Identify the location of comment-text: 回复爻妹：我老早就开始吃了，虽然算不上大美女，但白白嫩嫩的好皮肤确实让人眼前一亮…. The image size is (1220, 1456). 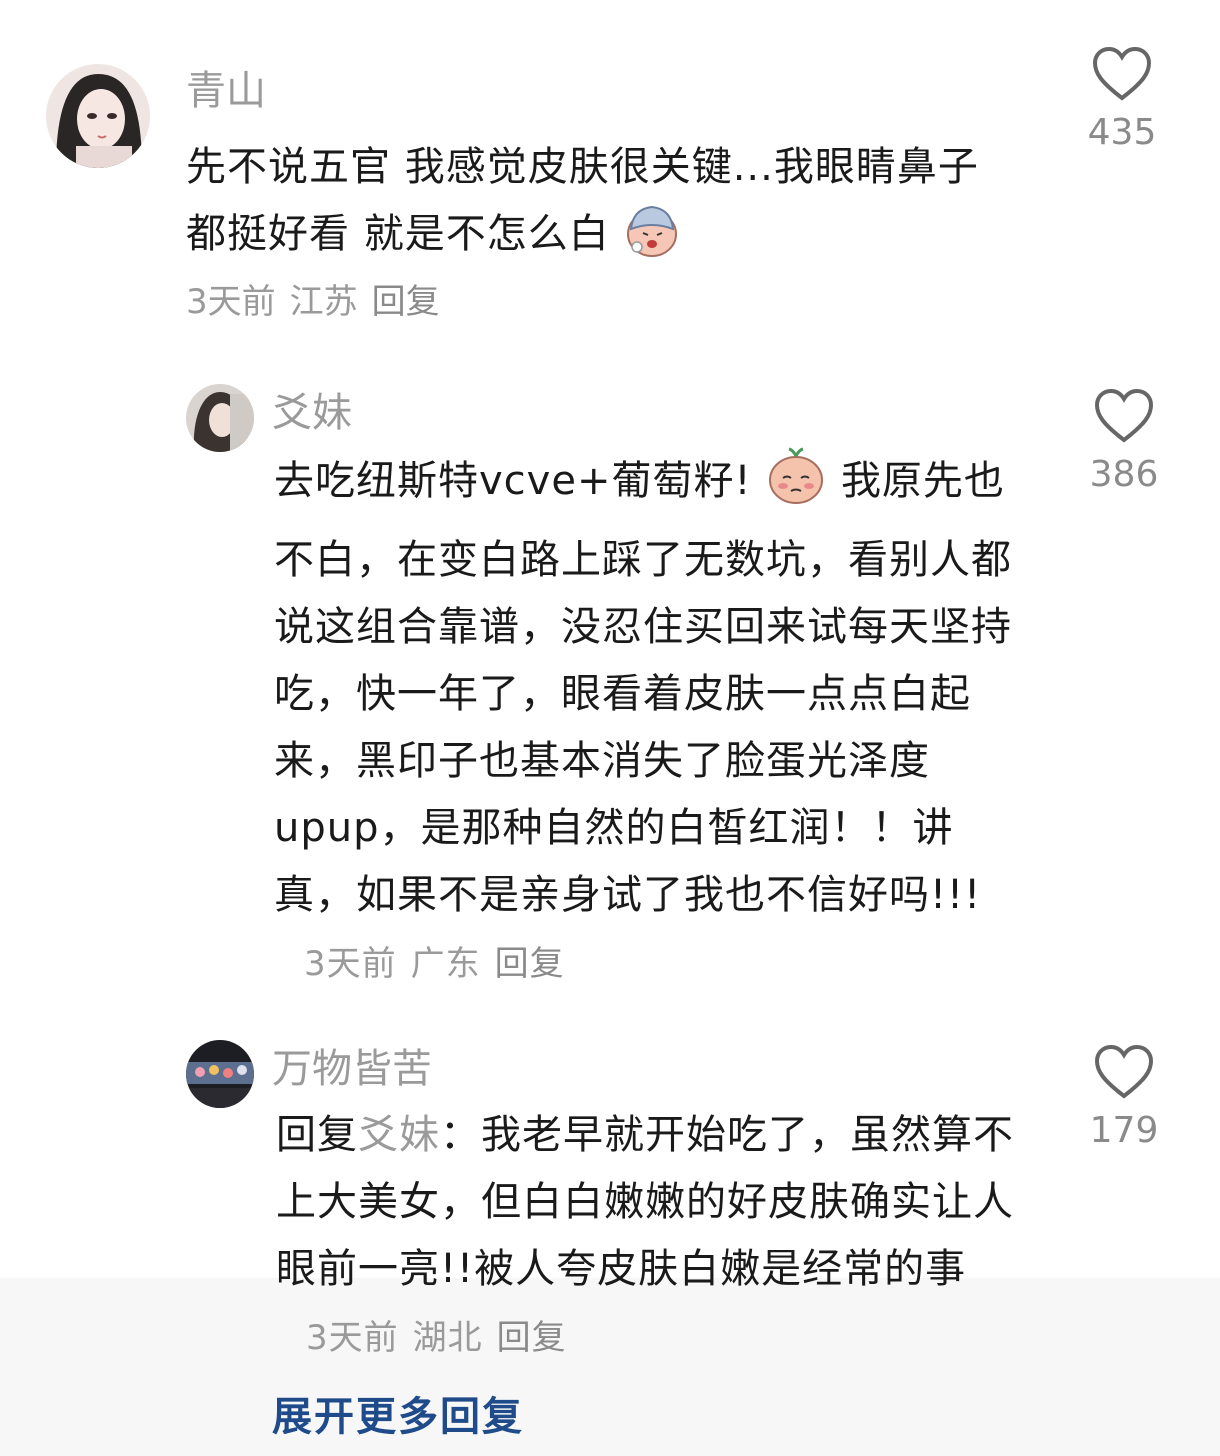
(662, 1237).